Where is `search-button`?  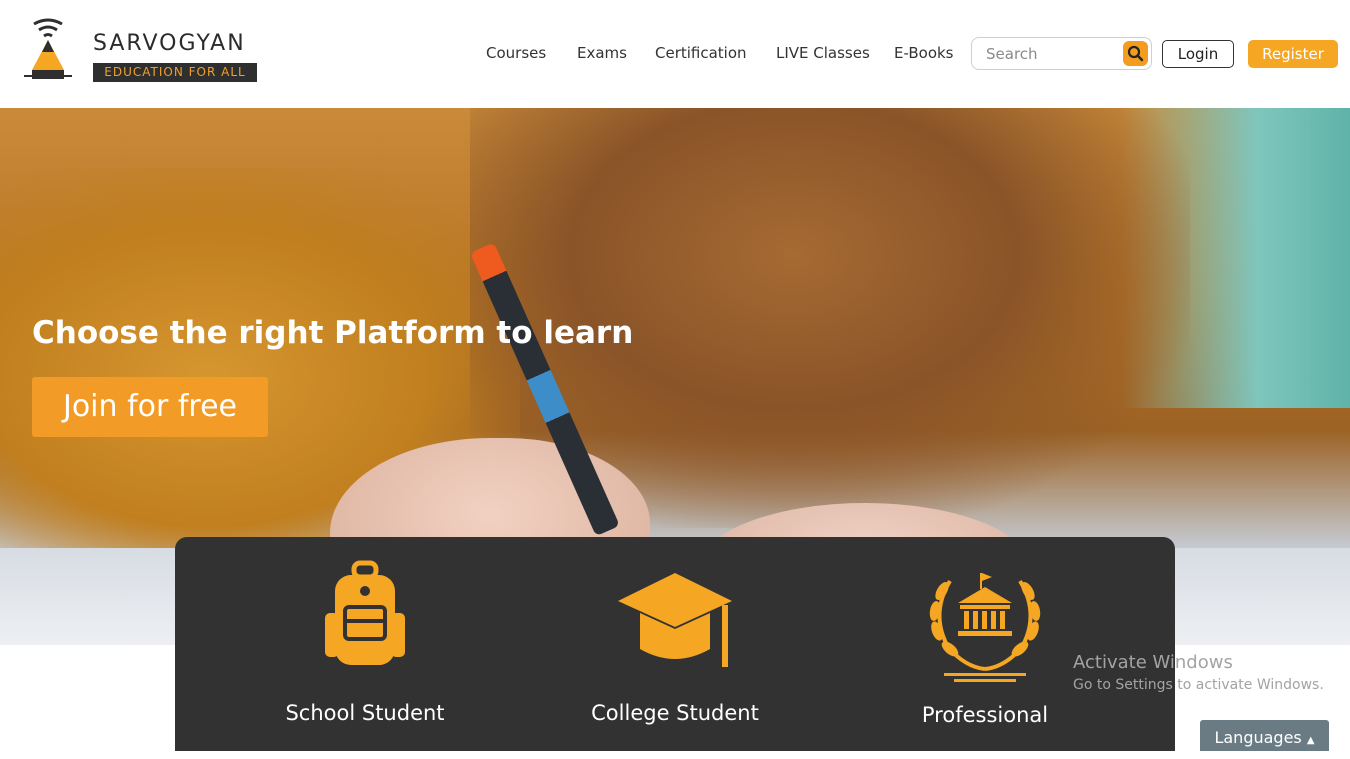 search-button is located at coordinates (1135, 53).